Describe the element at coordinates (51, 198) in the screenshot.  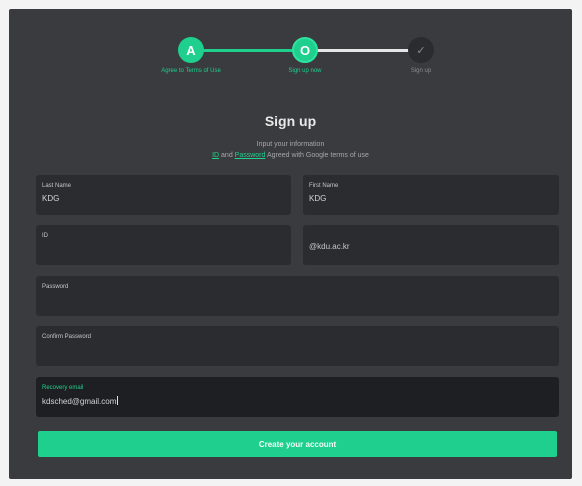
I see `last-name-value: KDG` at that location.